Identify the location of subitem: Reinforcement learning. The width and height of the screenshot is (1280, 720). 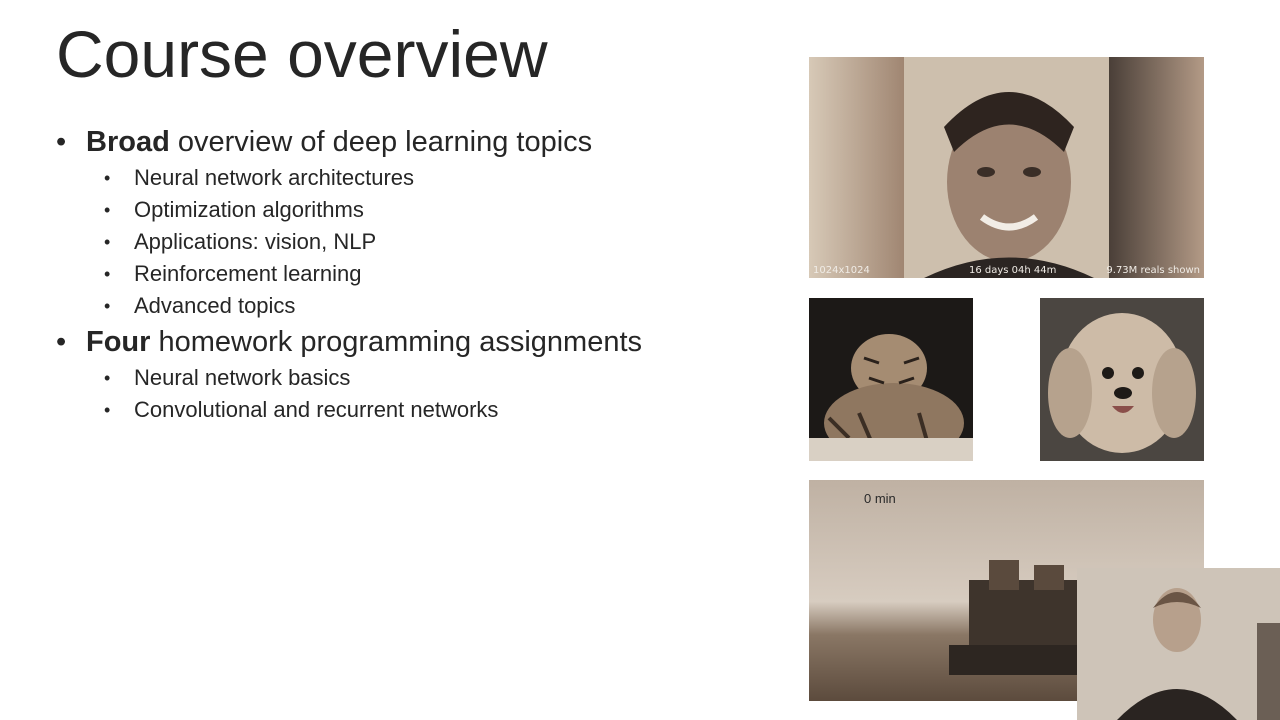
(430, 274).